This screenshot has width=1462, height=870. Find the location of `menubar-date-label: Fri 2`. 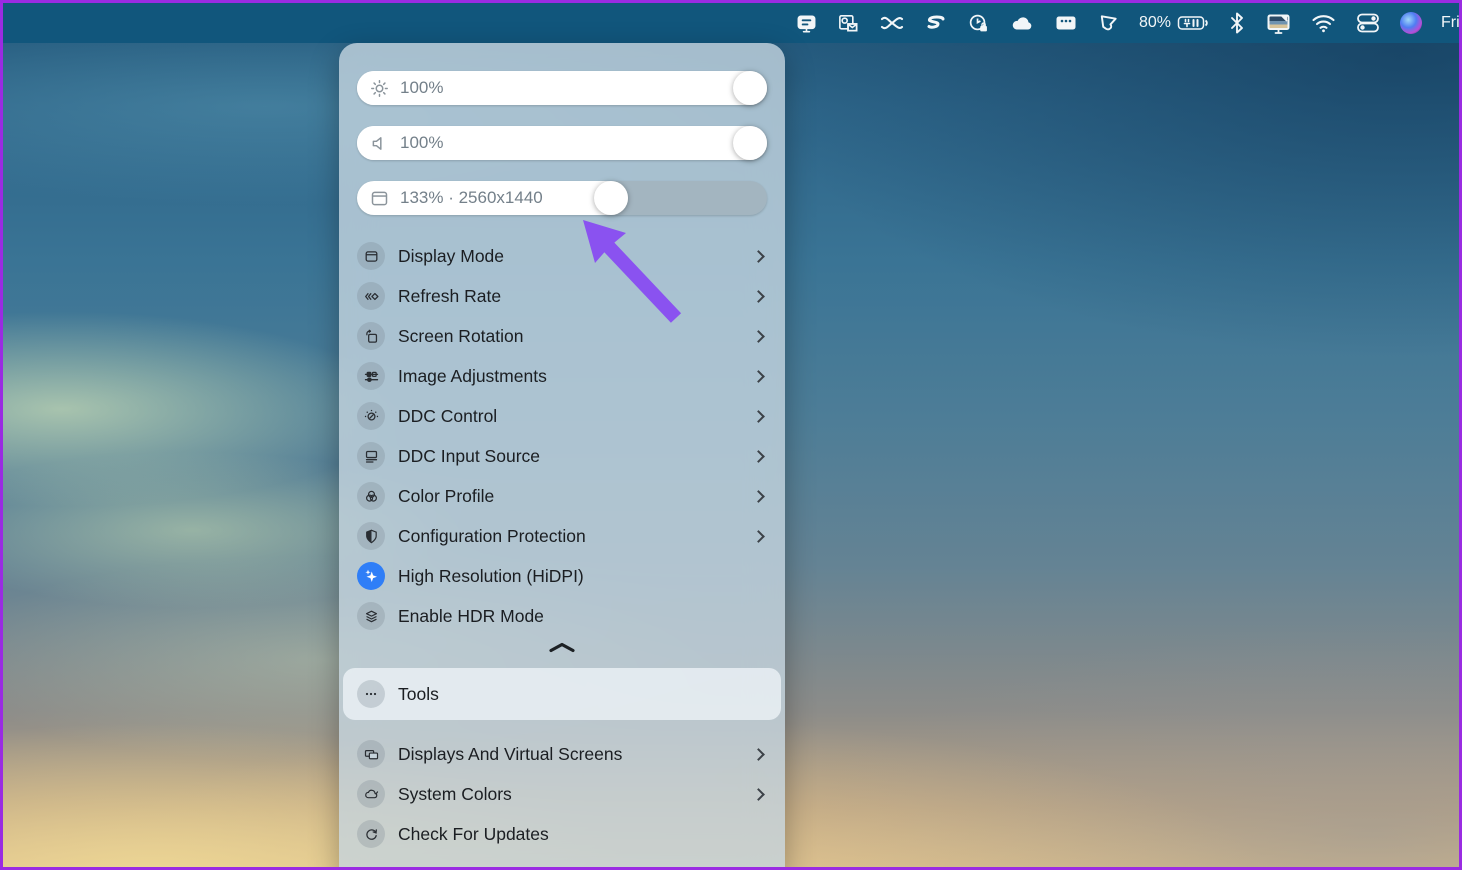

menubar-date-label: Fri 2 is located at coordinates (1450, 23).